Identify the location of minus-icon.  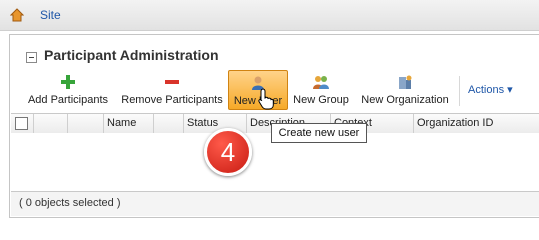
(172, 82).